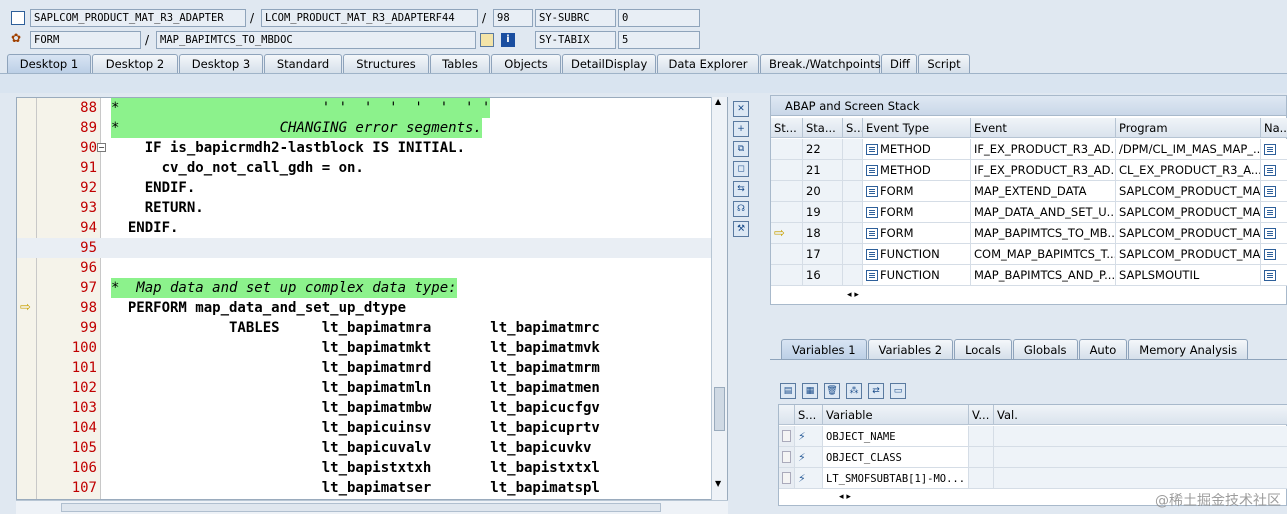  Describe the element at coordinates (316, 40) in the screenshot. I see `event-name-field: MAP_BAPIMTCS_TO_MBDOC` at that location.